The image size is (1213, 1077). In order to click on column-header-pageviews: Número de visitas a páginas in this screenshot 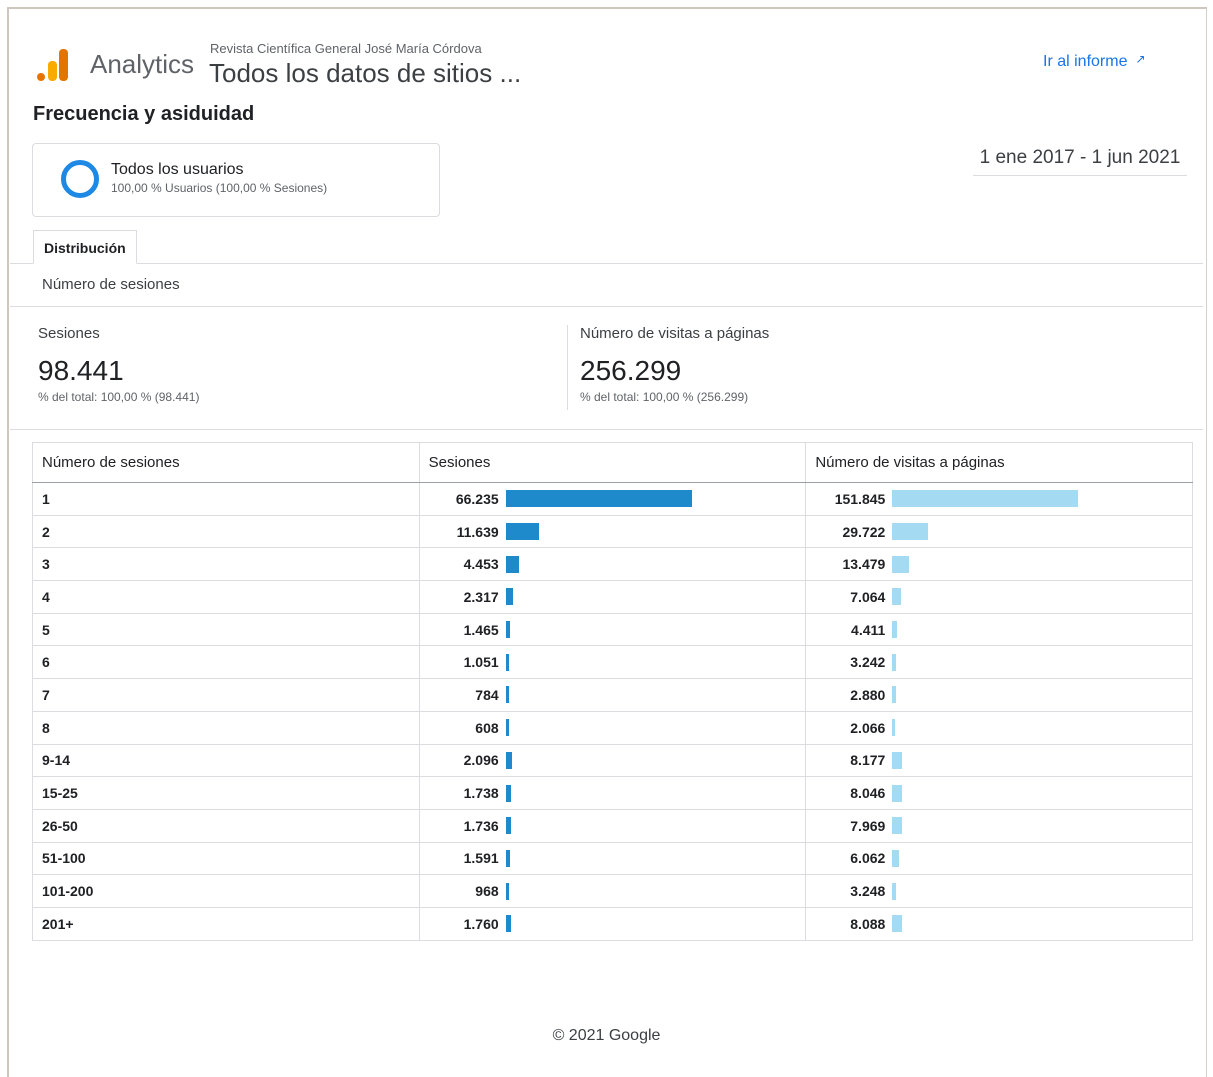, I will do `click(999, 462)`.